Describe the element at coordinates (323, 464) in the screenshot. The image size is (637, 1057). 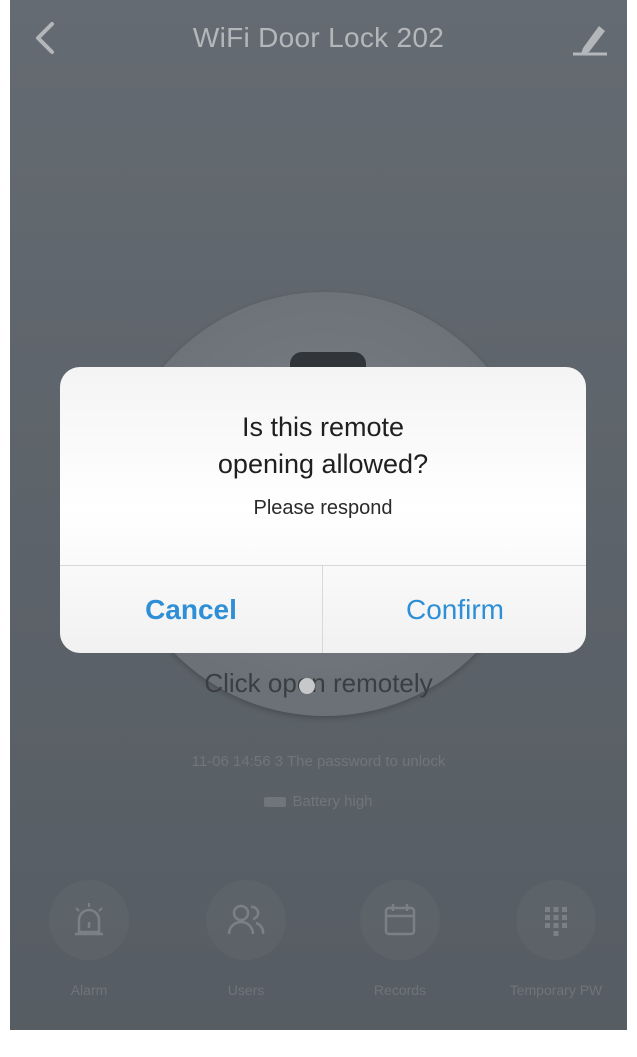
I see `dialog-title-line2: opening allowed?` at that location.